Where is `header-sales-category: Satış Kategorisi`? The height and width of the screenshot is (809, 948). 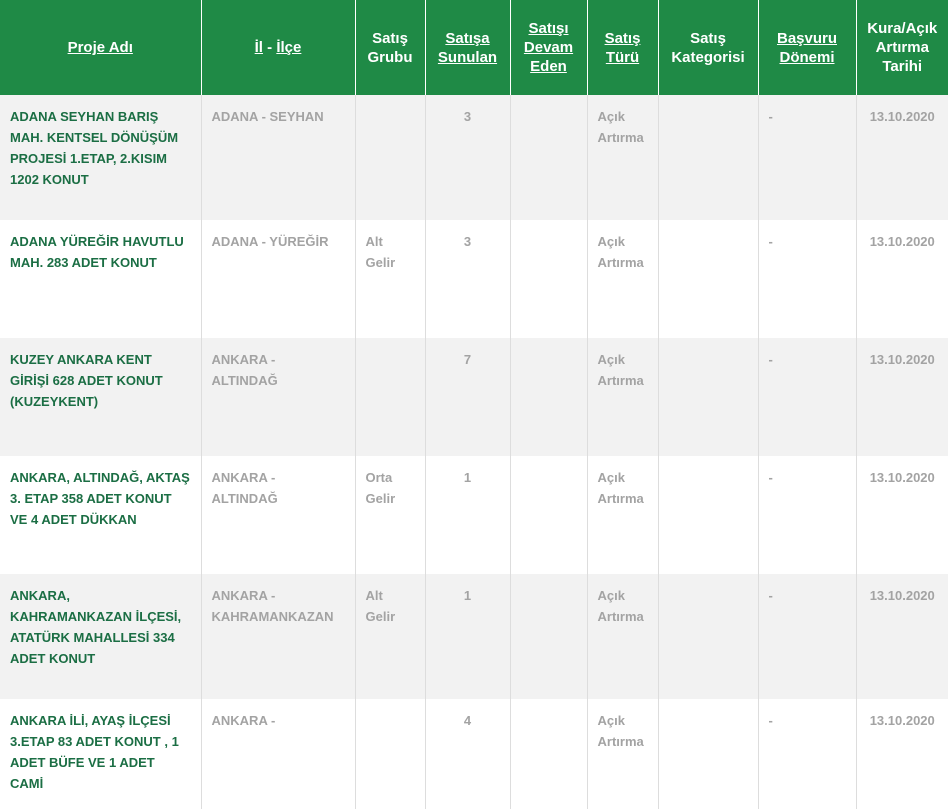 header-sales-category: Satış Kategorisi is located at coordinates (708, 47).